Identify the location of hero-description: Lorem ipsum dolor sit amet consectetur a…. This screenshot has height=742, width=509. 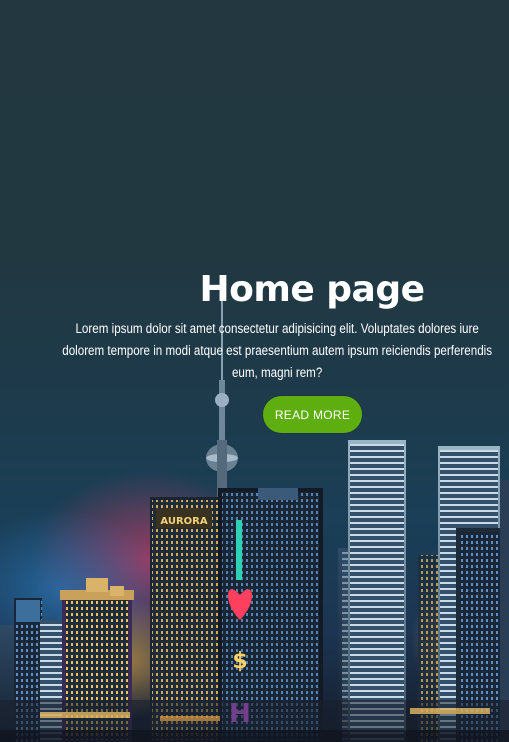
(277, 350).